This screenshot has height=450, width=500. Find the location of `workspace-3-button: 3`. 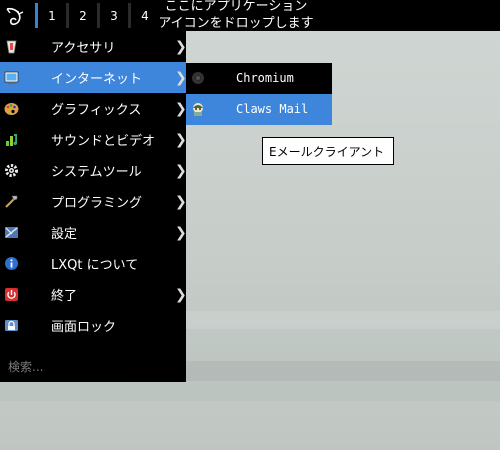

workspace-3-button: 3 is located at coordinates (114, 15).